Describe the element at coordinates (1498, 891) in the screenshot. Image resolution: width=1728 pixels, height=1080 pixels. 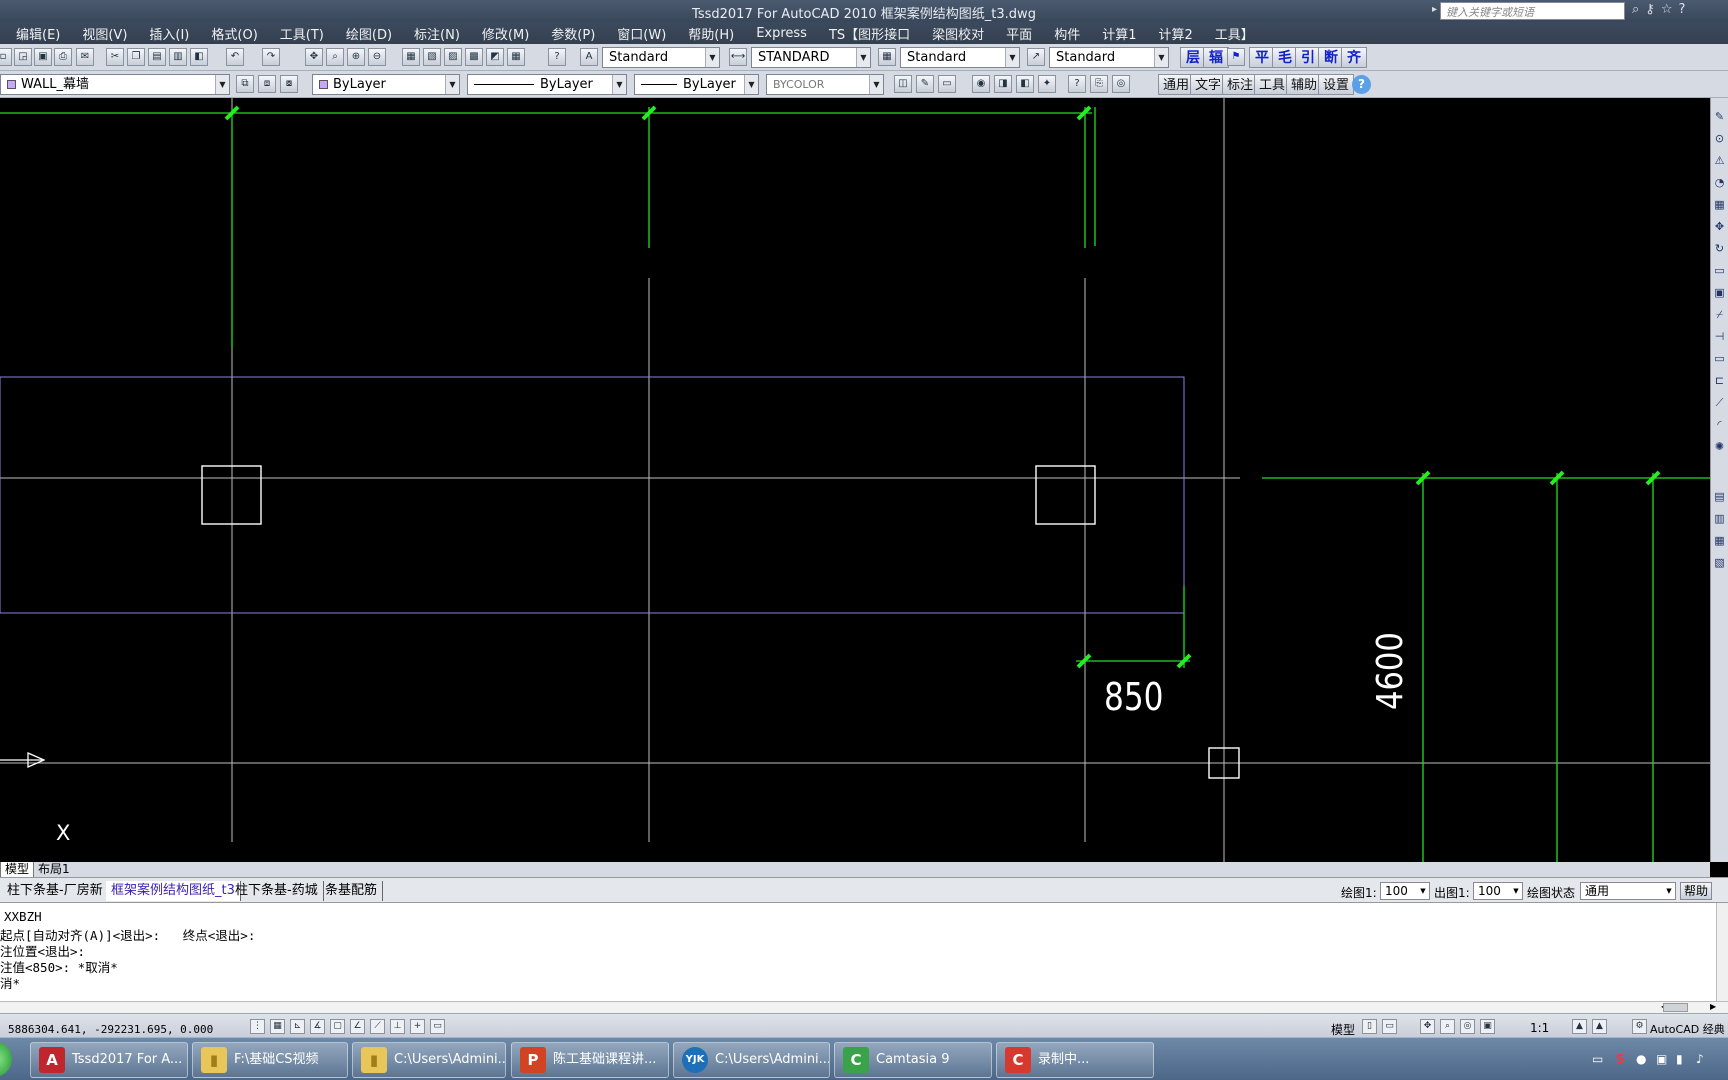
I see `out-scale-select: 100 ▼` at that location.